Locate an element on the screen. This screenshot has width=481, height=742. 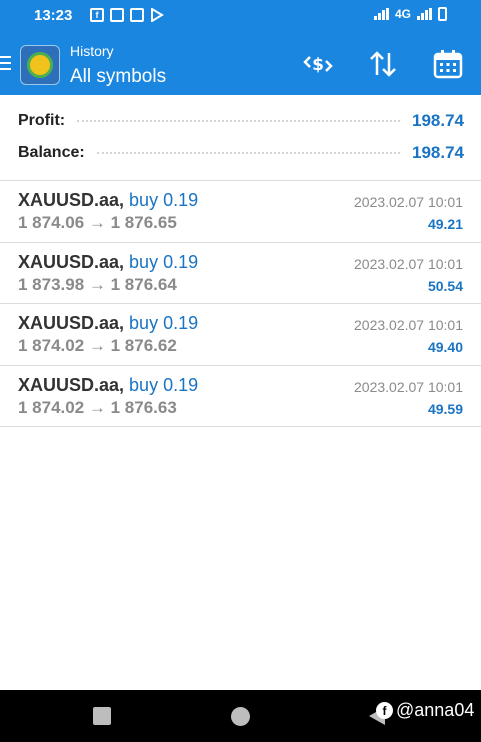
network-type: 4G is located at coordinates (402, 14).